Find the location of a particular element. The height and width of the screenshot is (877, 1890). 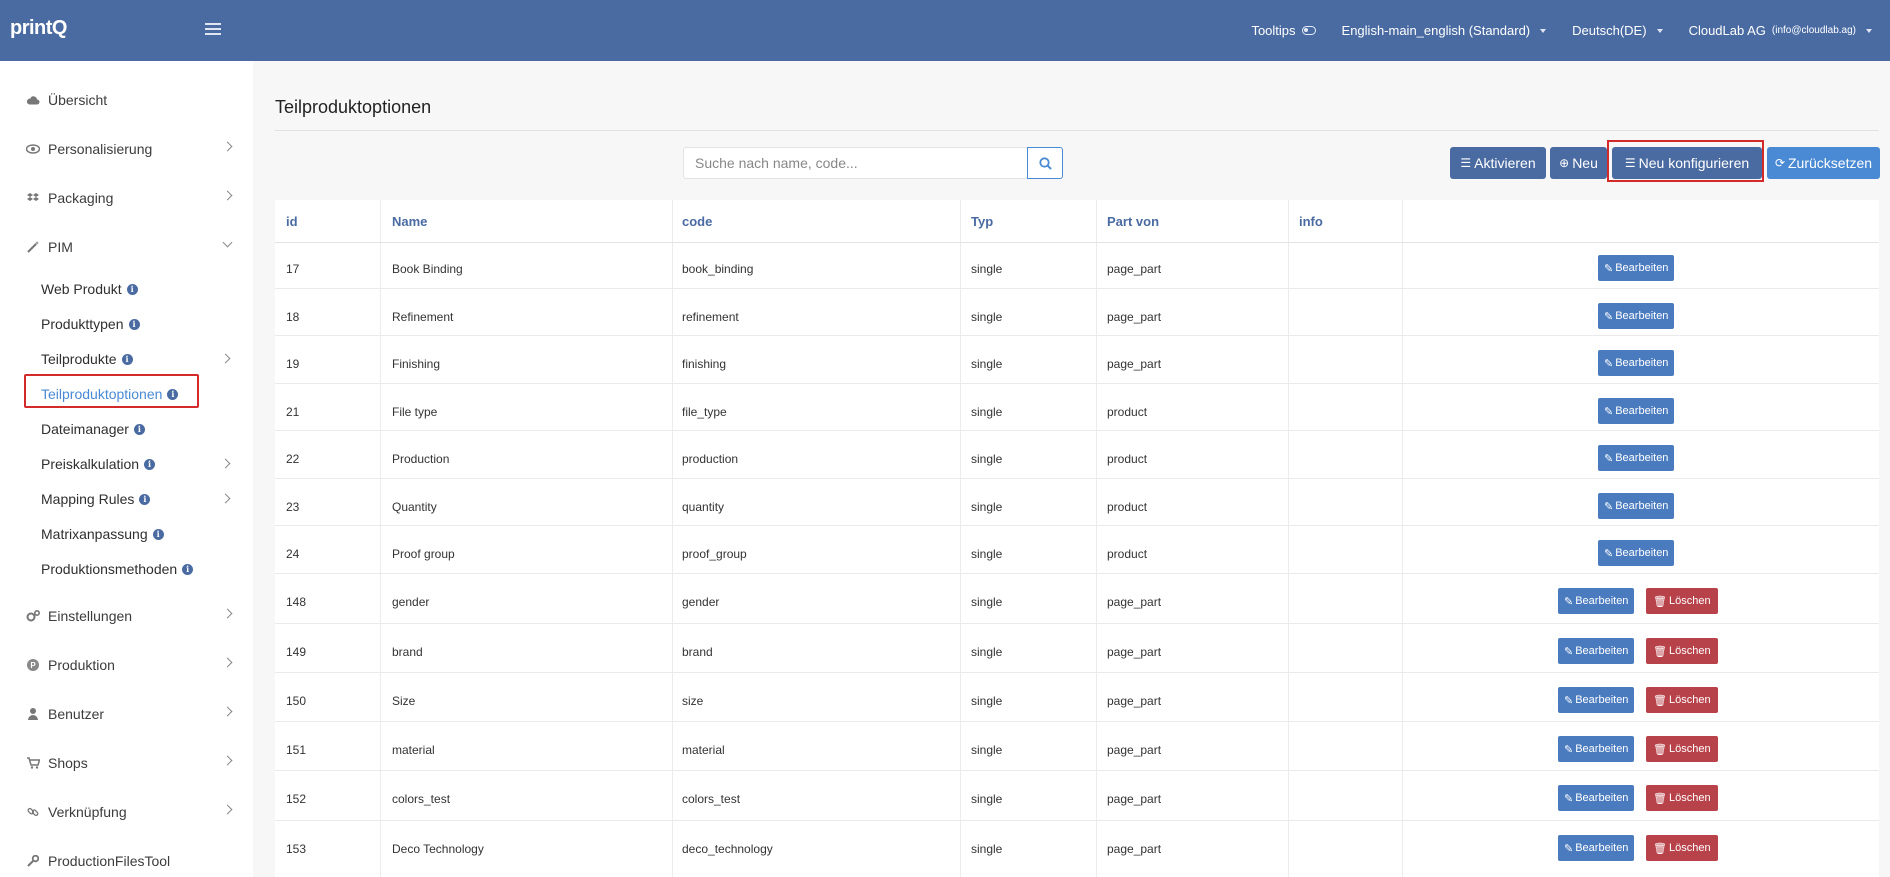

cell-id: 148 is located at coordinates (296, 602).